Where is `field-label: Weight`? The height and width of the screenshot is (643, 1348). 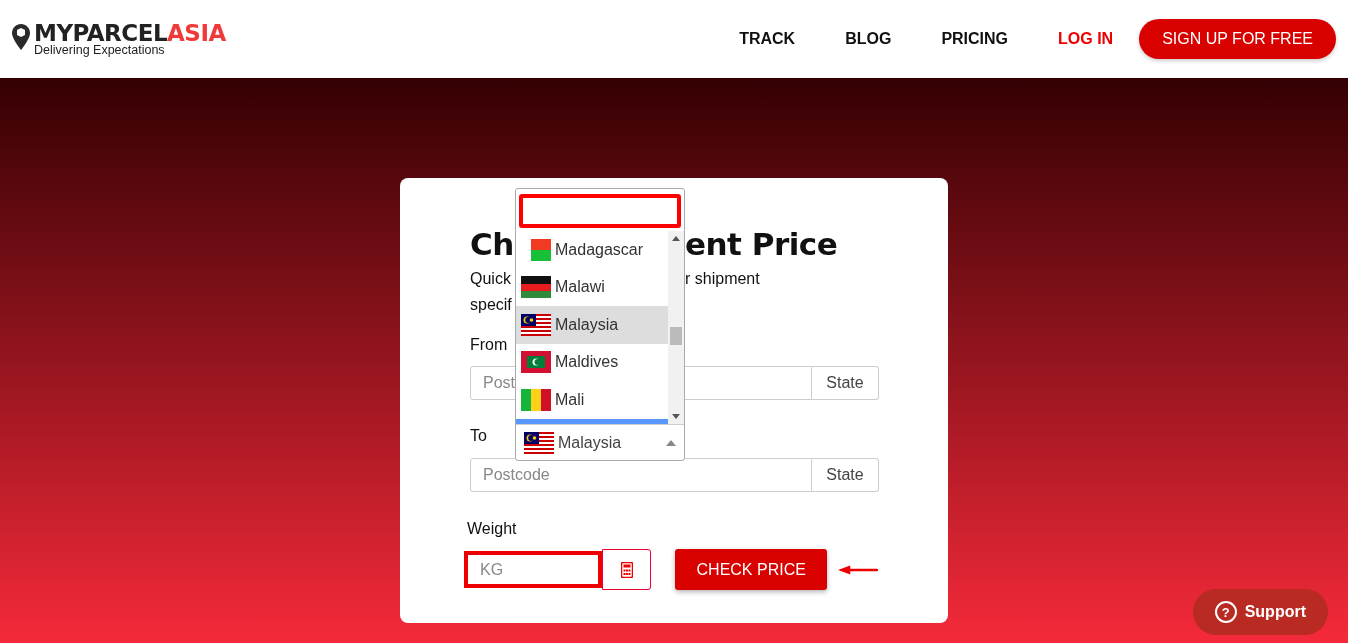 field-label: Weight is located at coordinates (492, 529).